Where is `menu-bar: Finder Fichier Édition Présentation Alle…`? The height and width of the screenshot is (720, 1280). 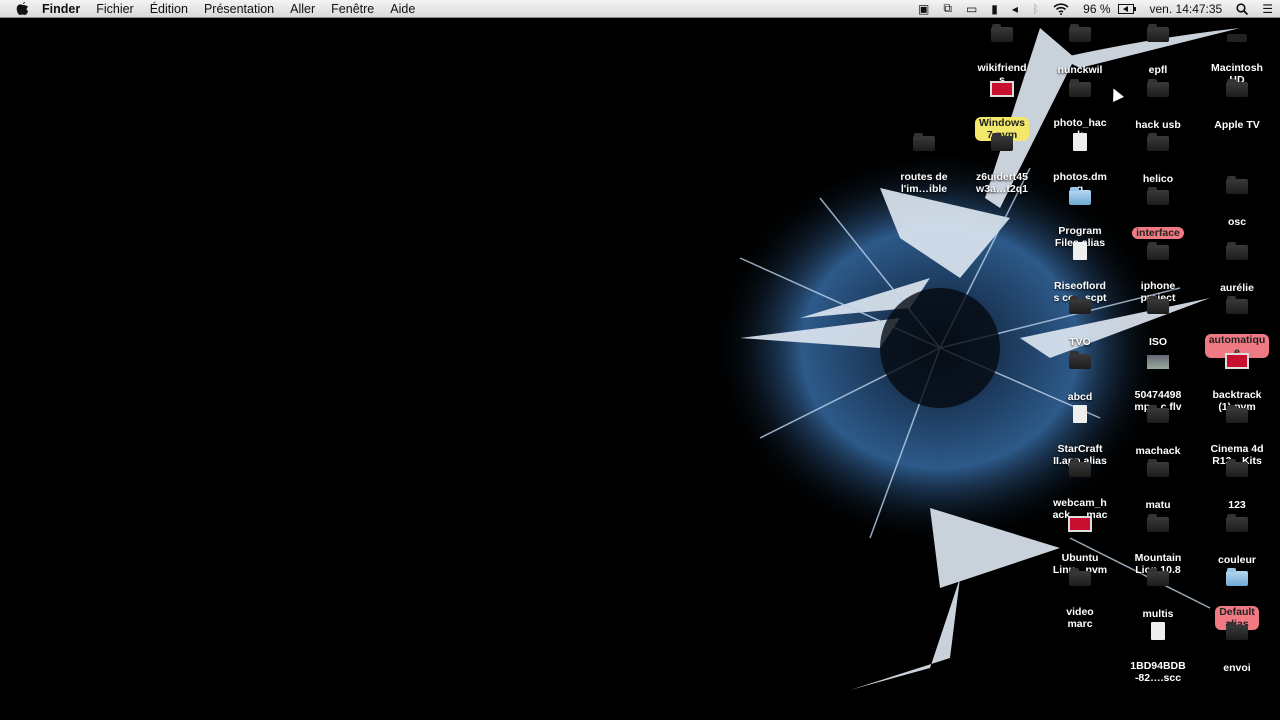 menu-bar: Finder Fichier Édition Présentation Alle… is located at coordinates (640, 9).